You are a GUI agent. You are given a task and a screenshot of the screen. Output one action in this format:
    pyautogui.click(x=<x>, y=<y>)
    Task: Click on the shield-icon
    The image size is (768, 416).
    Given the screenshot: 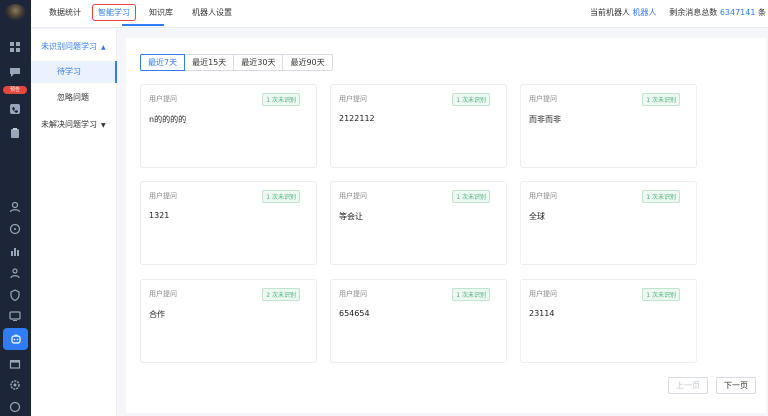 What is the action you would take?
    pyautogui.click(x=15, y=295)
    